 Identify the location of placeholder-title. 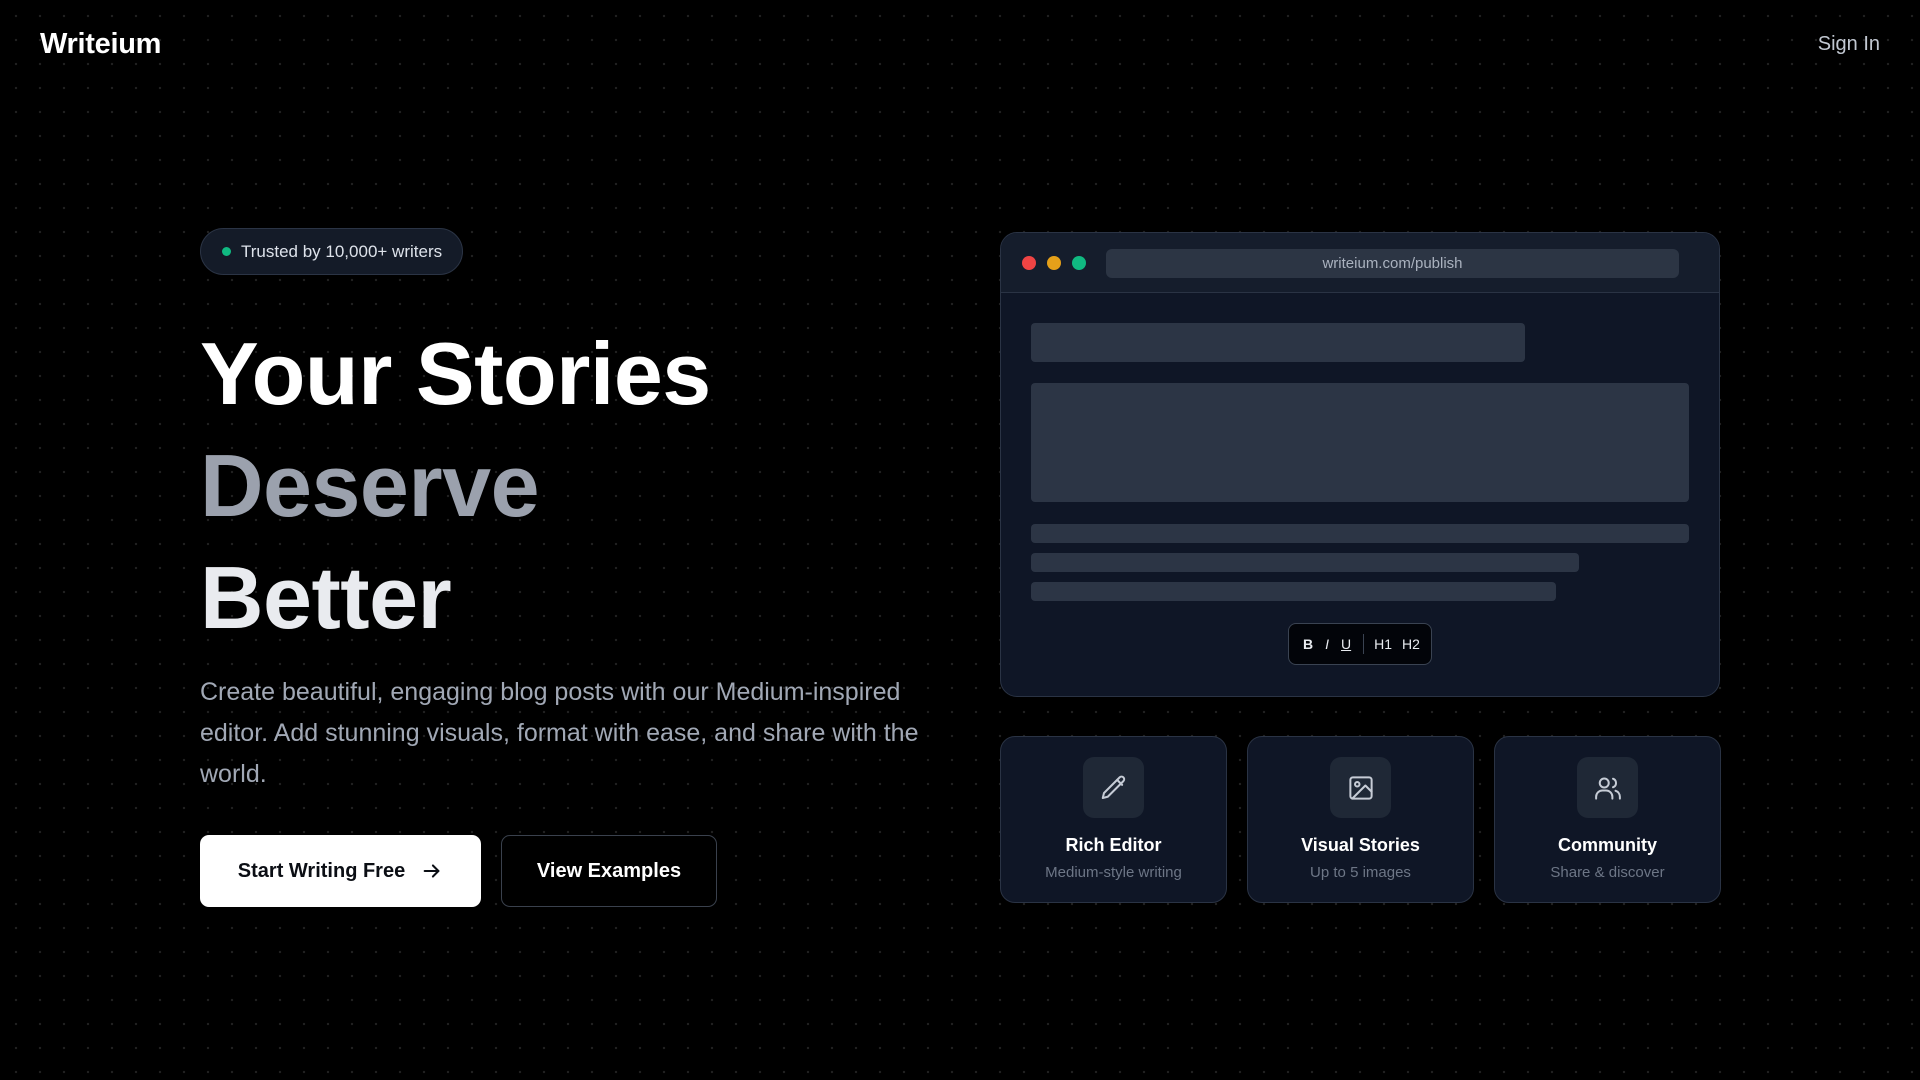
(1278, 342).